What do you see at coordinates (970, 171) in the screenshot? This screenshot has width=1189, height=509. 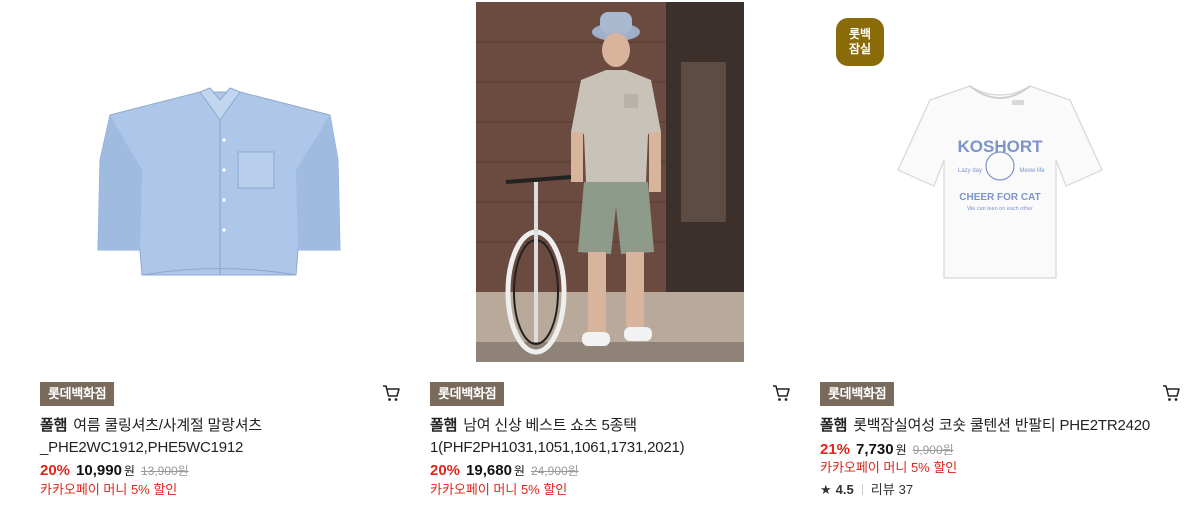 I see `print-line-2-left: Lazy day` at bounding box center [970, 171].